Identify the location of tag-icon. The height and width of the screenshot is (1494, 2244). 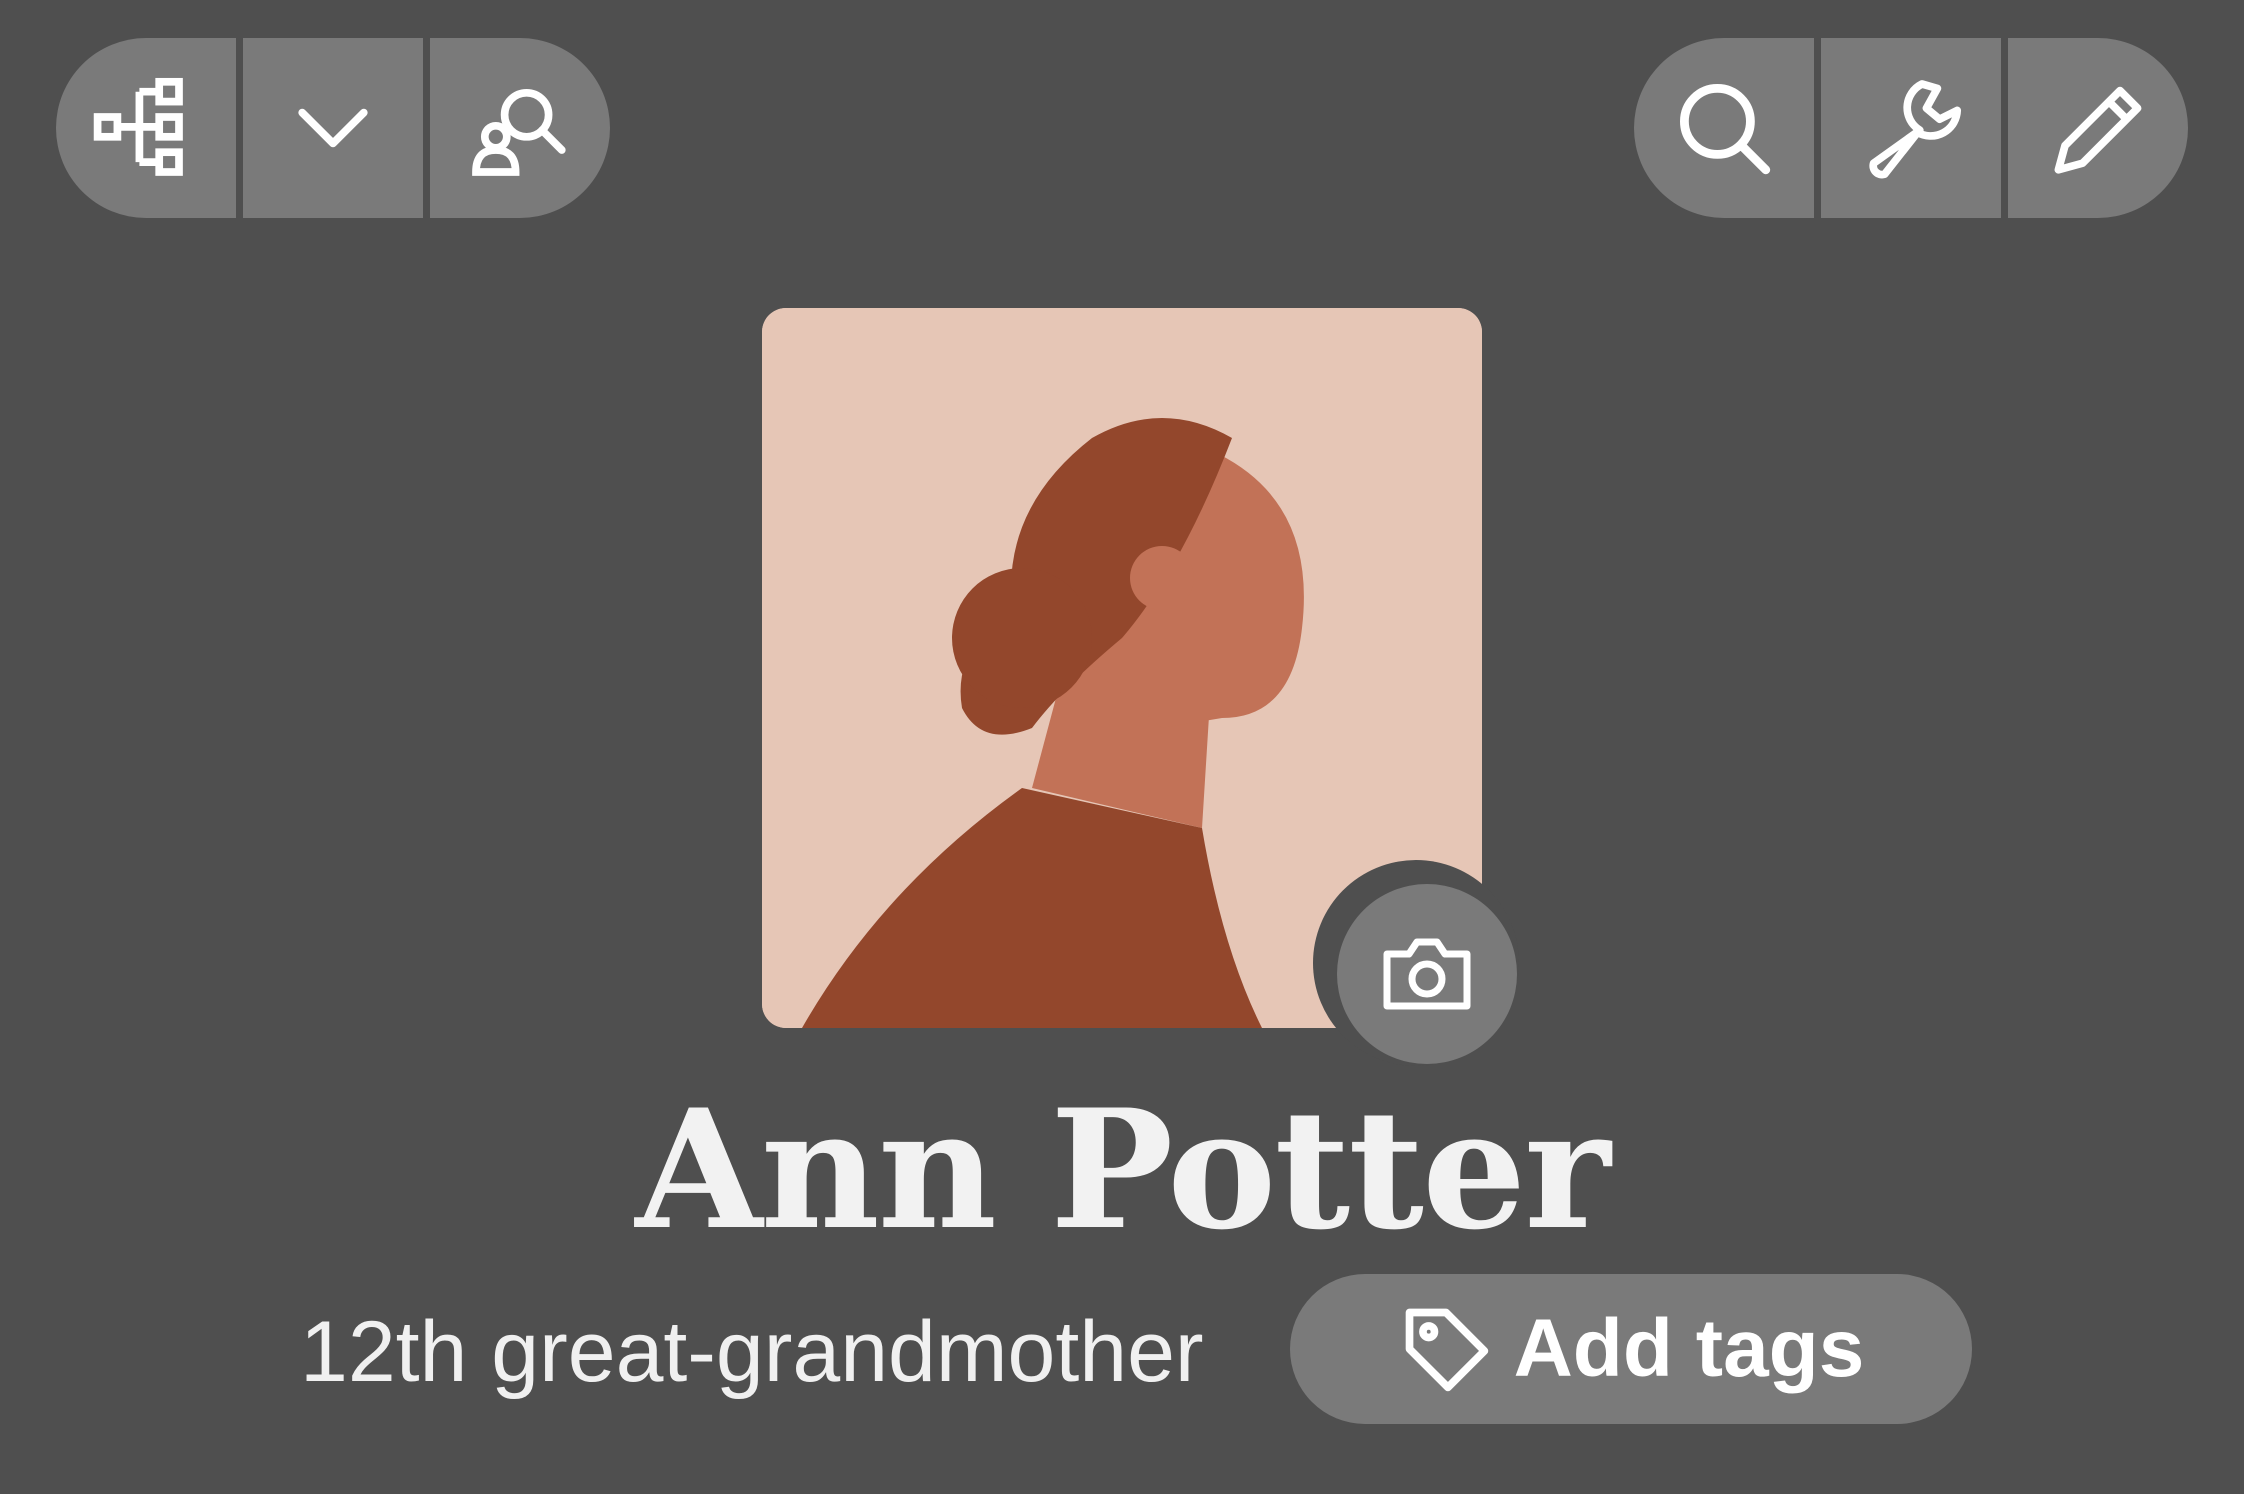
(1446, 1350).